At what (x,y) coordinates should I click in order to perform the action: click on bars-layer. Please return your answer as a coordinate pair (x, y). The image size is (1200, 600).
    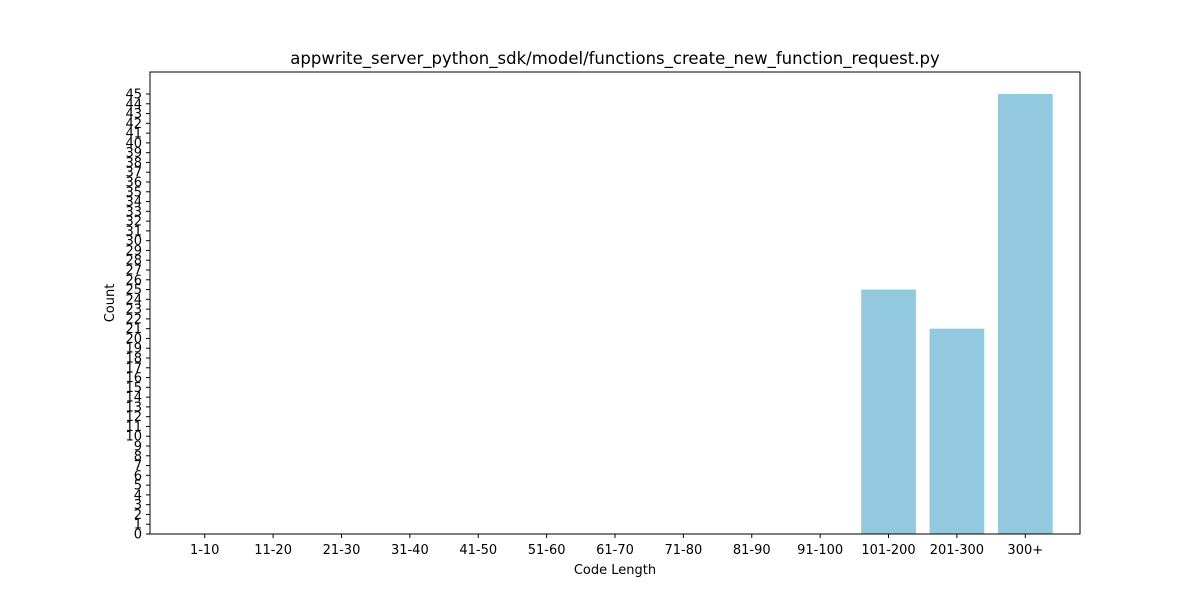
    Looking at the image, I should click on (957, 314).